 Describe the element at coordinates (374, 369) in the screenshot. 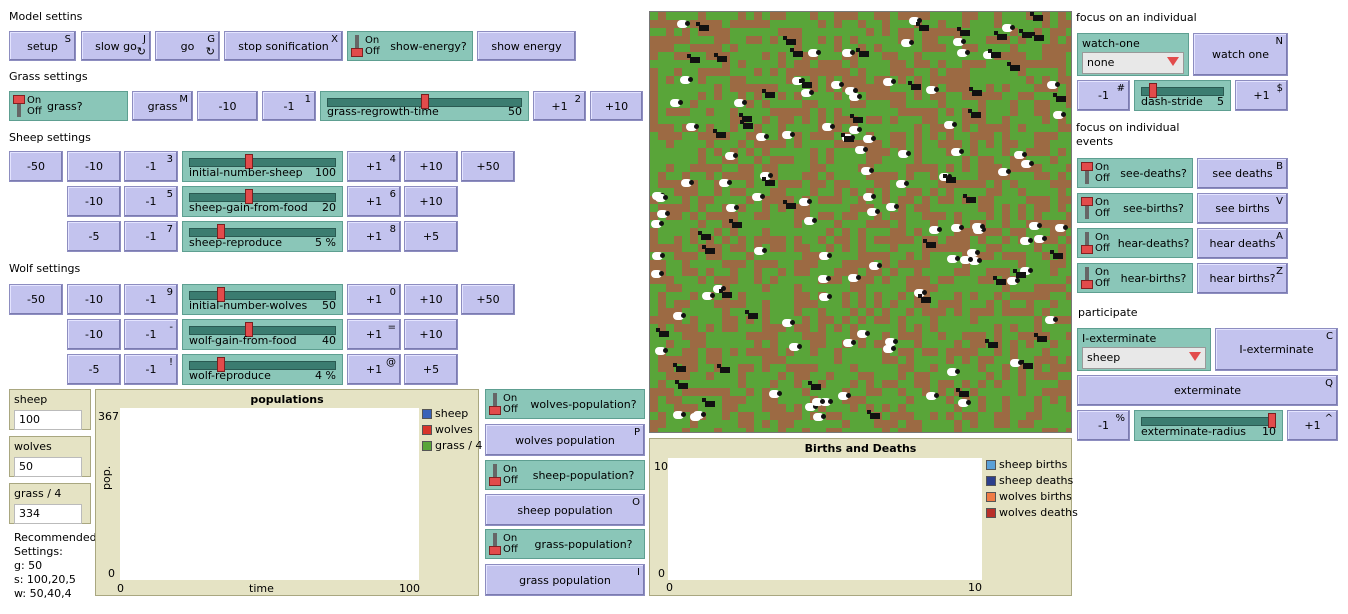

I see `wolf-reproduce-plus1-button: +1 @` at that location.